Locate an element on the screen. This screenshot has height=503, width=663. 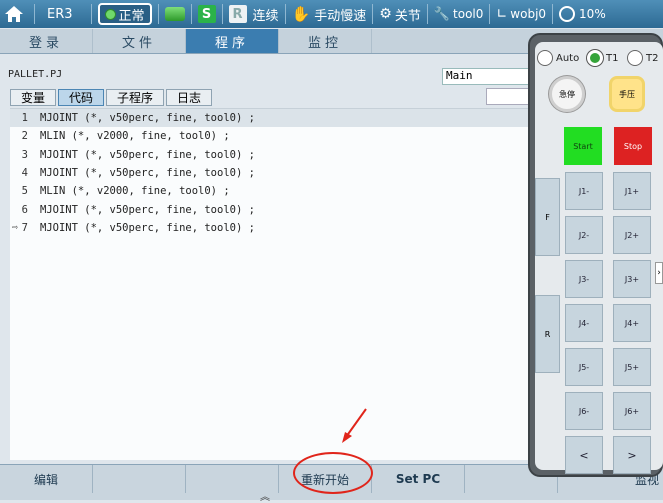
j4-plus-button: J4+ is located at coordinates (632, 323).